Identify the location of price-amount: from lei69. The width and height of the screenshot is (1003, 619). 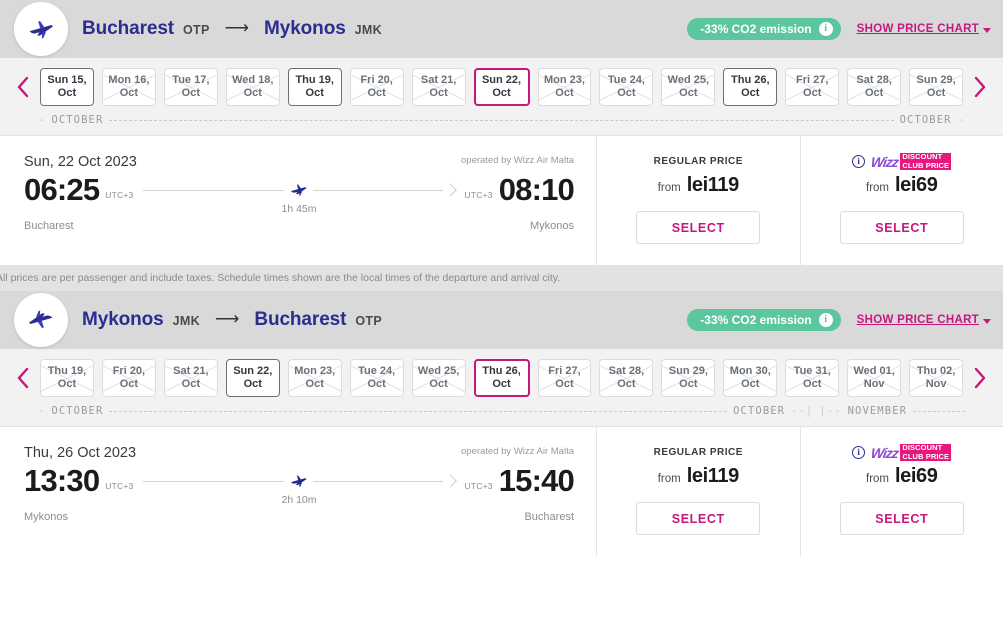
(902, 476).